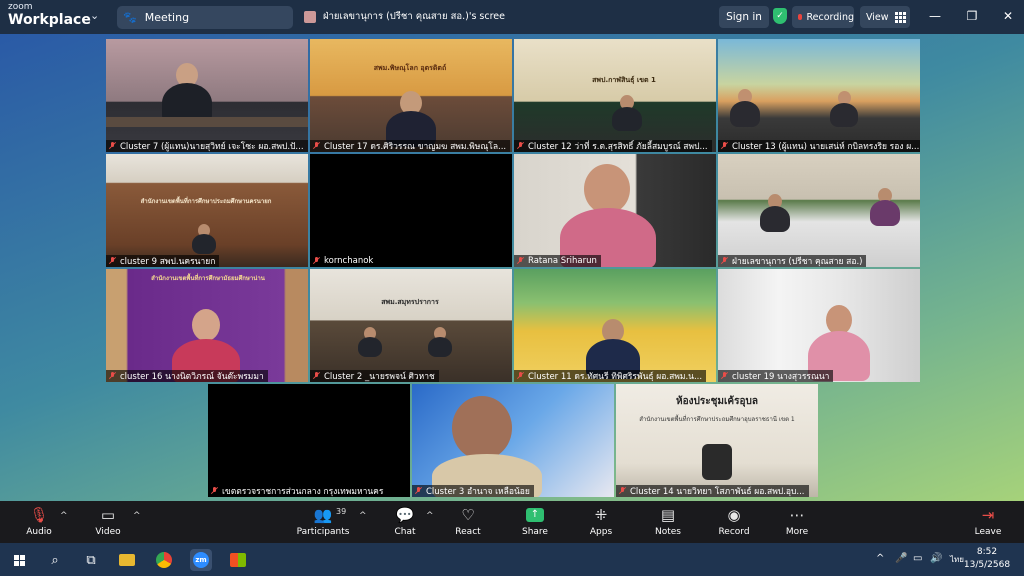 Image resolution: width=1024 pixels, height=576 pixels. Describe the element at coordinates (780, 16) in the screenshot. I see `shield-check-icon: ✓` at that location.